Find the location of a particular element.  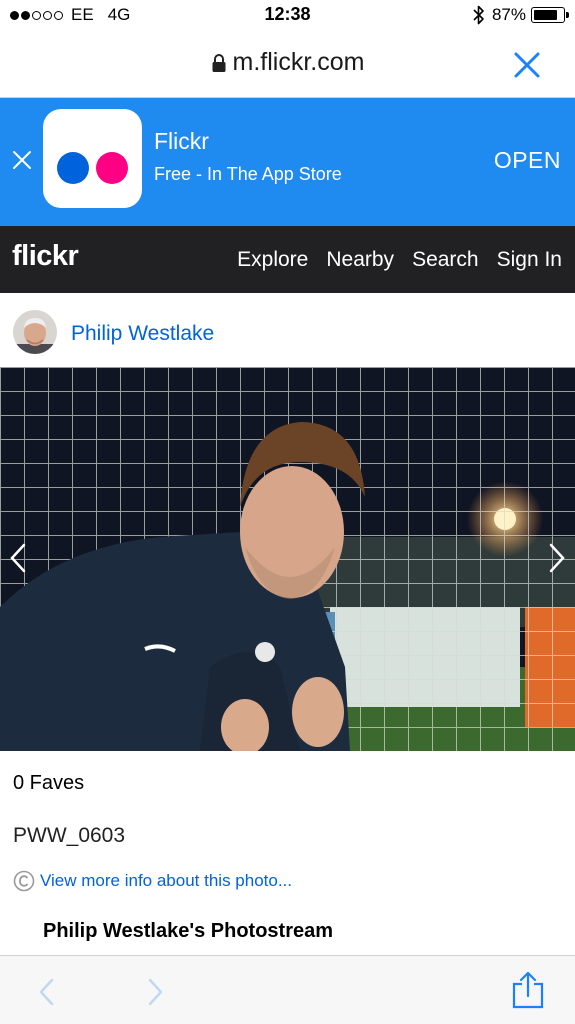

author-row: Philip Westlake is located at coordinates (287, 330).